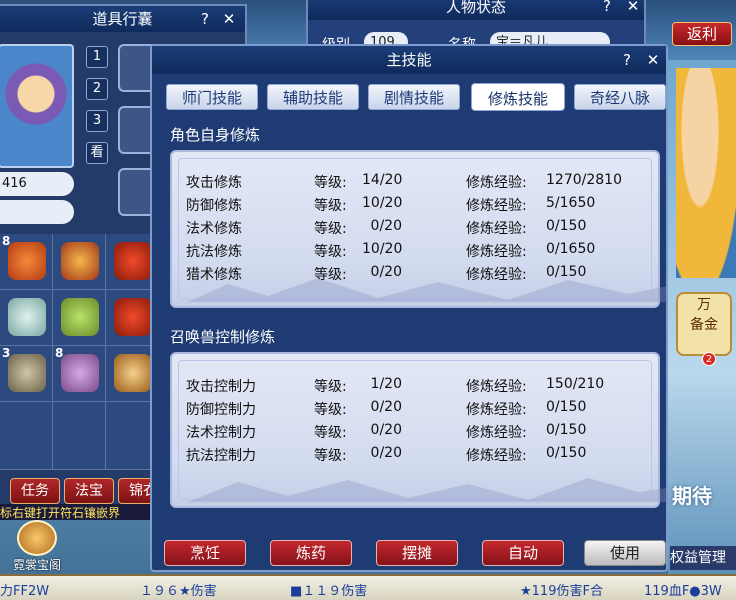 The height and width of the screenshot is (600, 736). Describe the element at coordinates (421, 275) in the screenshot. I see `cultivation-row: 猎术修炼 等级: 0/20 修炼经验: 0/150` at that location.